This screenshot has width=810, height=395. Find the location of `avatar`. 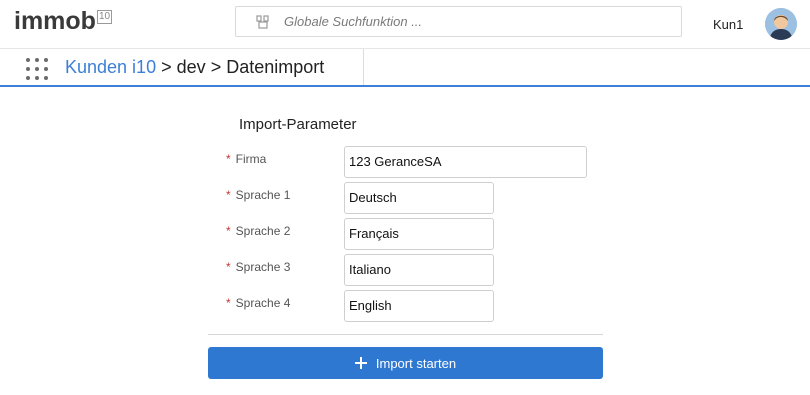

avatar is located at coordinates (781, 24).